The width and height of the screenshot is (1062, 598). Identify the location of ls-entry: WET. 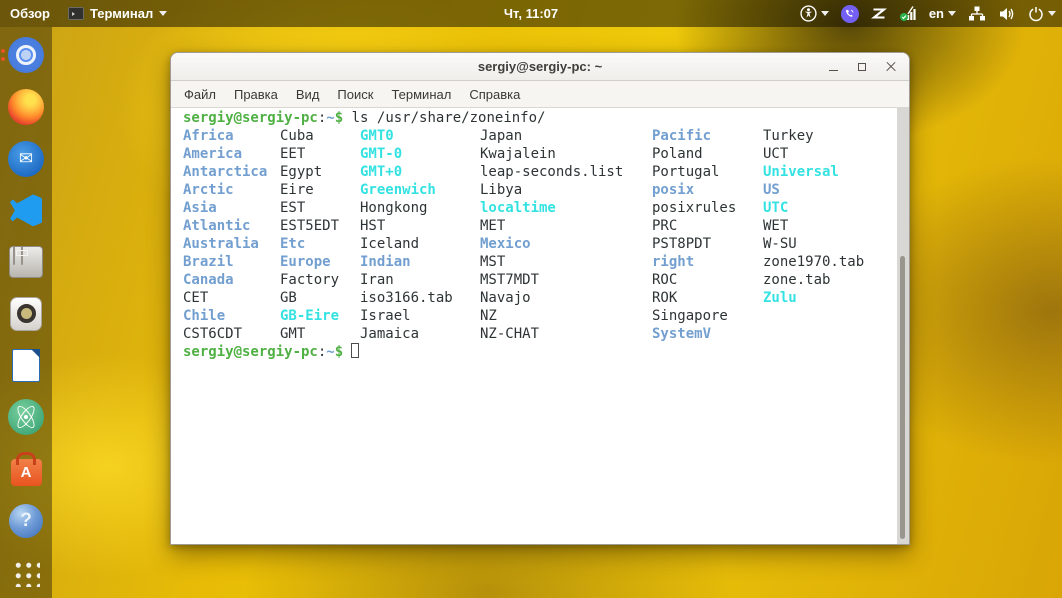
(776, 226).